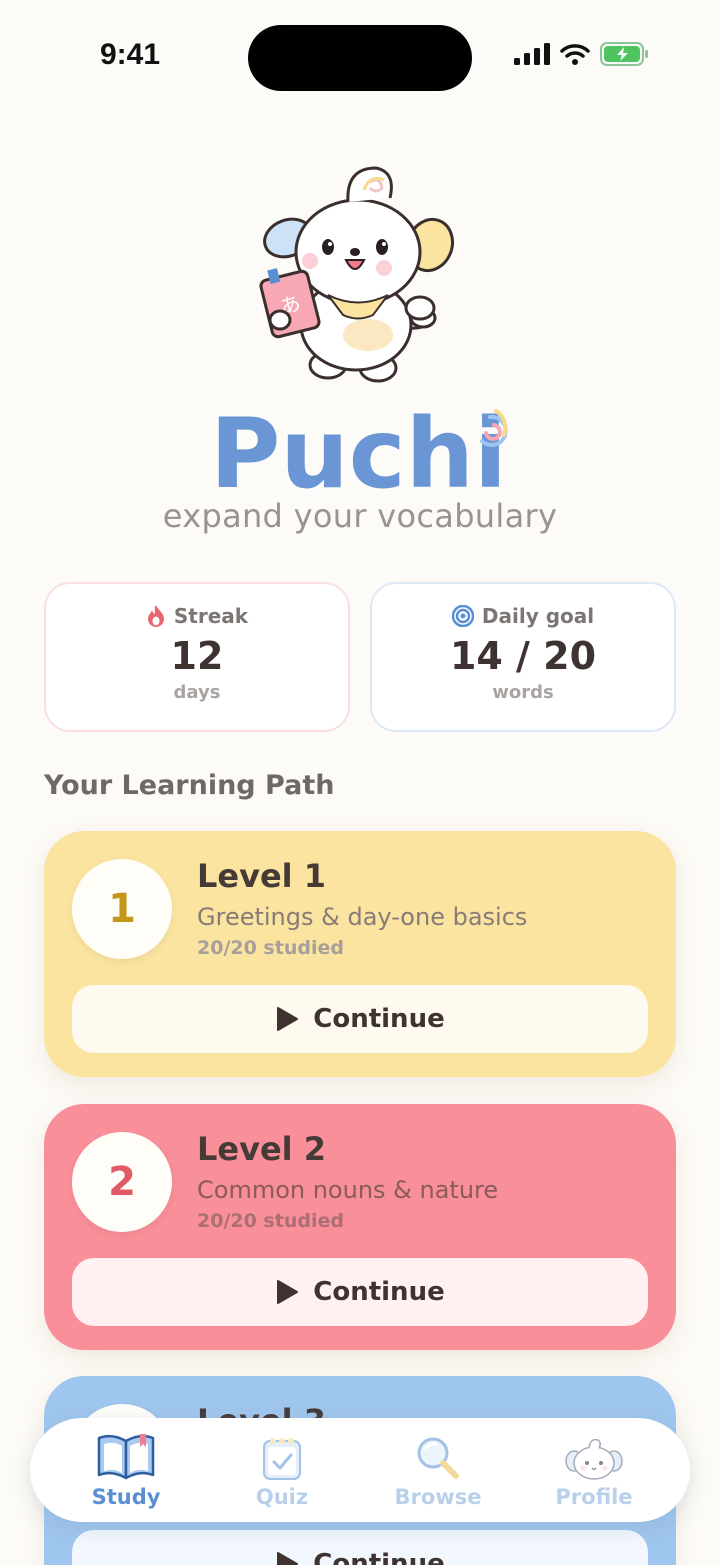 This screenshot has height=1565, width=720. I want to click on open-book-icon, so click(126, 1457).